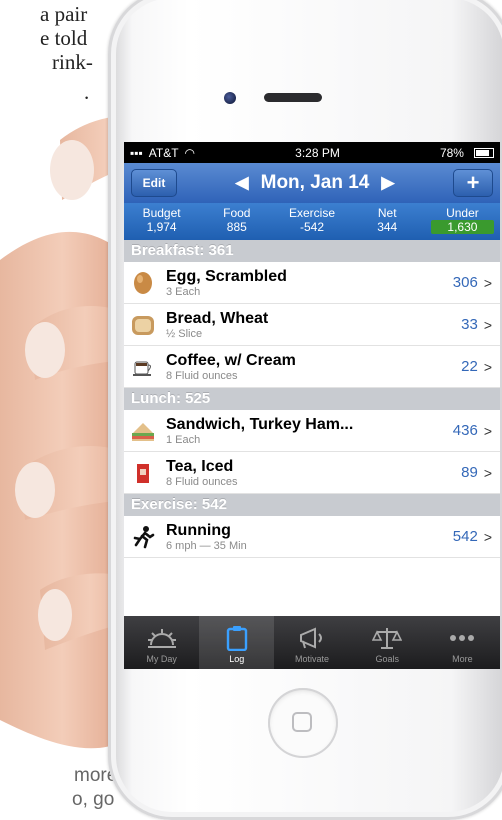  What do you see at coordinates (387, 638) in the screenshot?
I see `scale-icon` at bounding box center [387, 638].